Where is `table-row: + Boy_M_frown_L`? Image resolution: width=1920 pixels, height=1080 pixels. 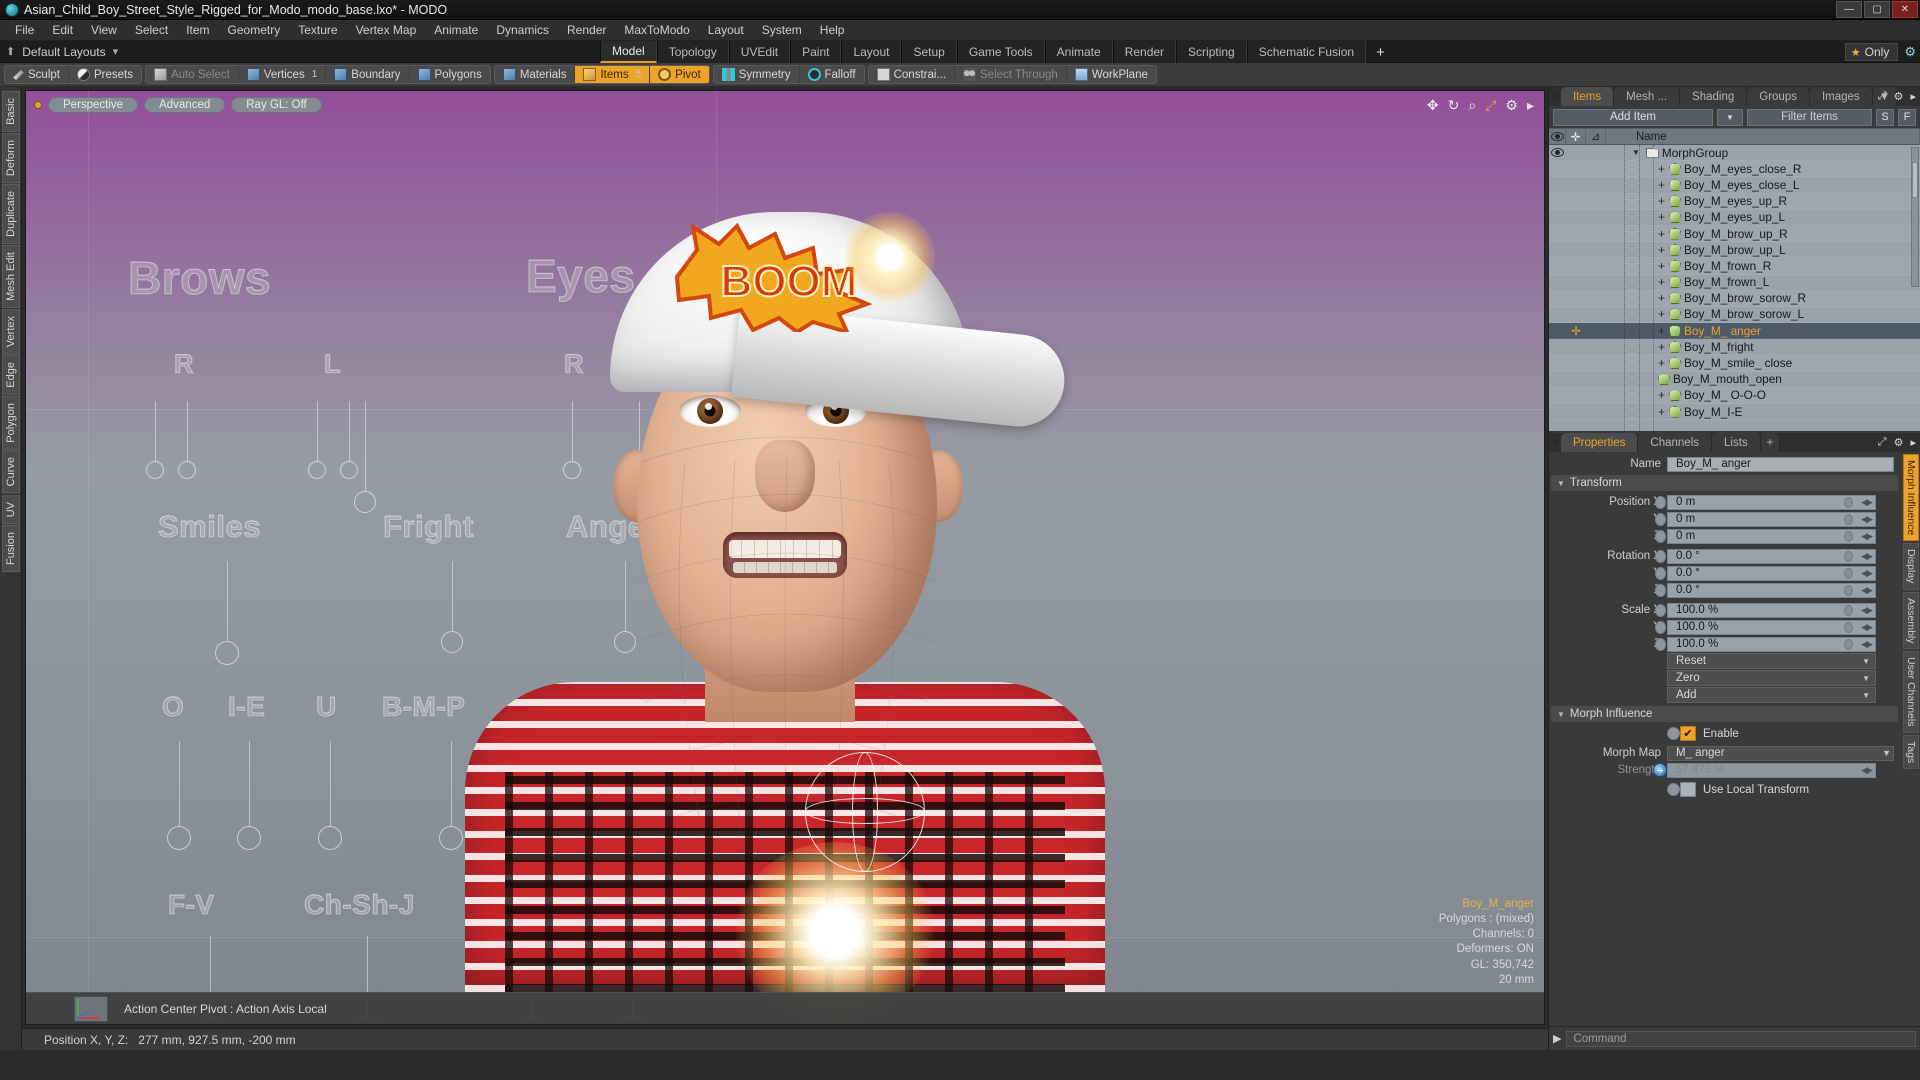
table-row: + Boy_M_frown_L is located at coordinates (1734, 283).